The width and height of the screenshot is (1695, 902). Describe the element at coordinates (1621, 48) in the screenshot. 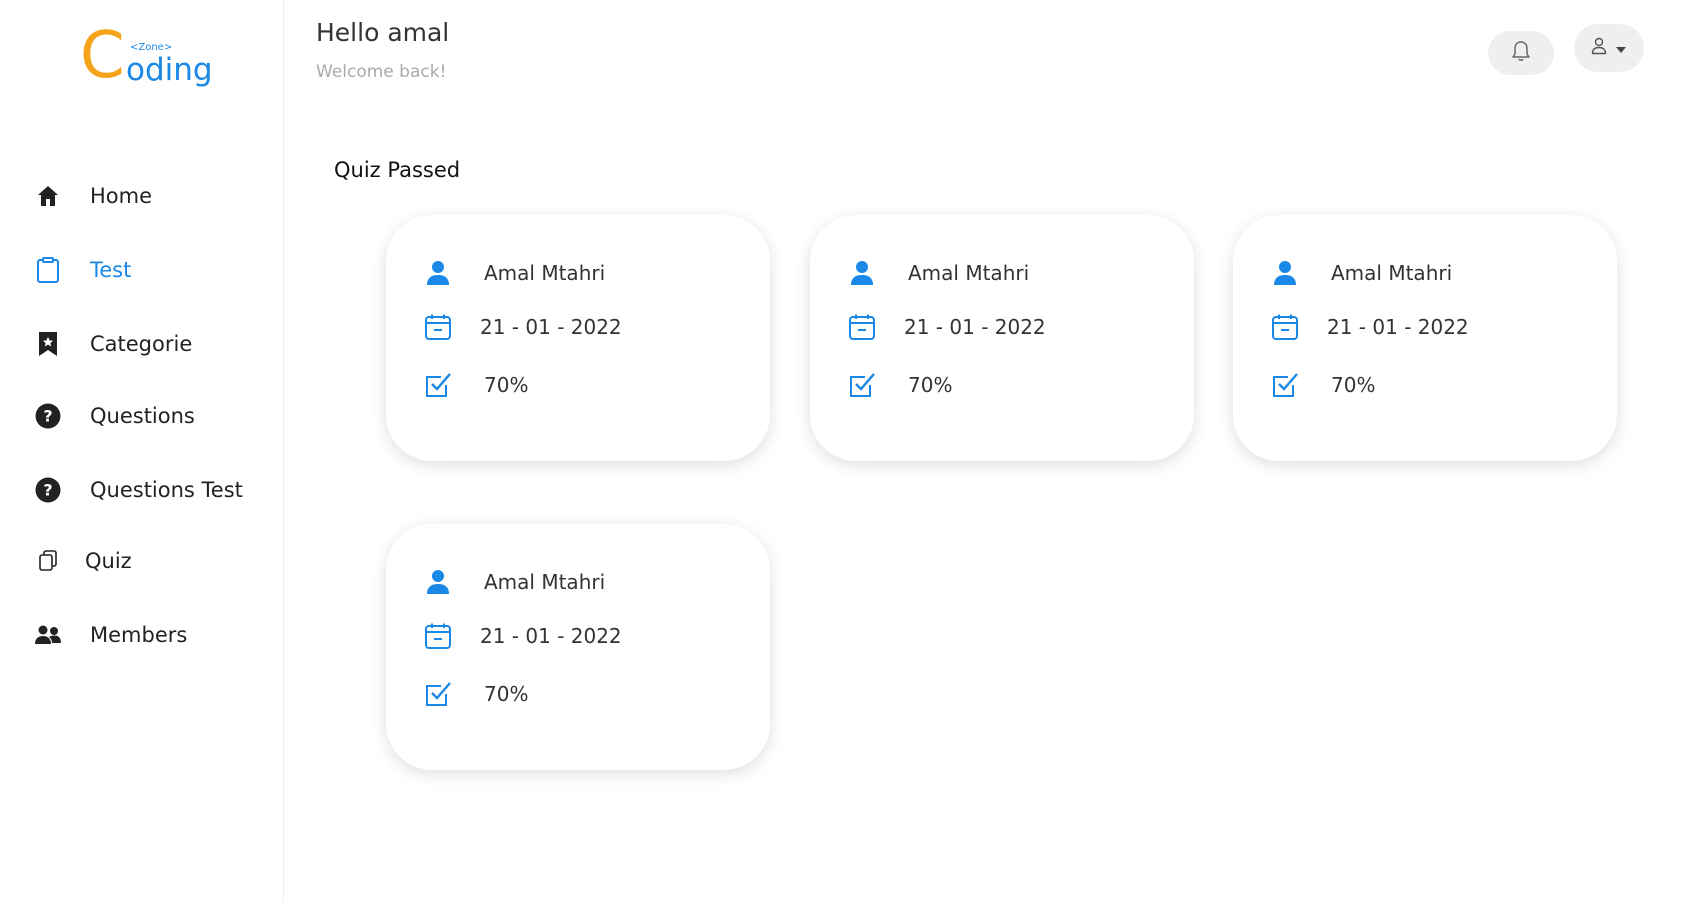

I see `caret-down-icon` at that location.